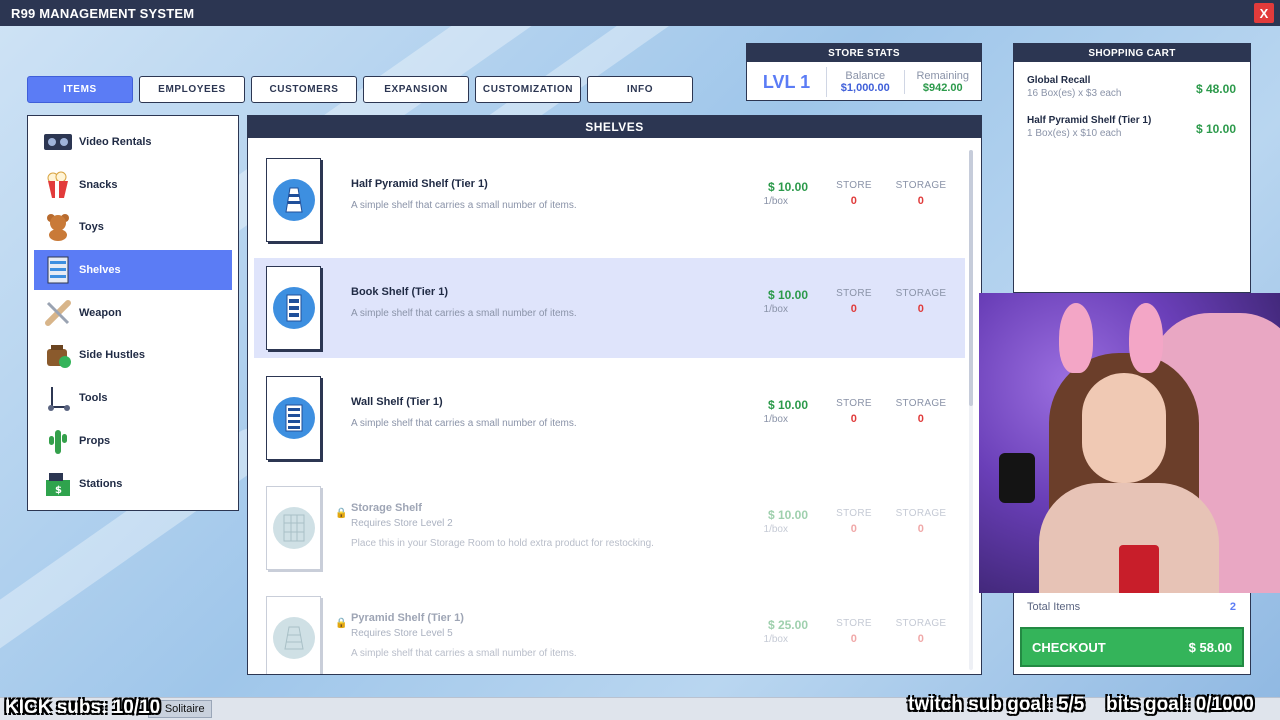  I want to click on tab-customization: CUSTOMIZATION, so click(528, 89).